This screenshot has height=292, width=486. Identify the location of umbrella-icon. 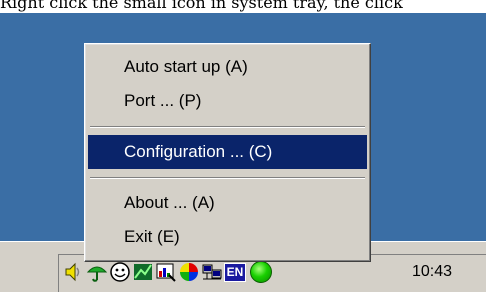
(97, 272).